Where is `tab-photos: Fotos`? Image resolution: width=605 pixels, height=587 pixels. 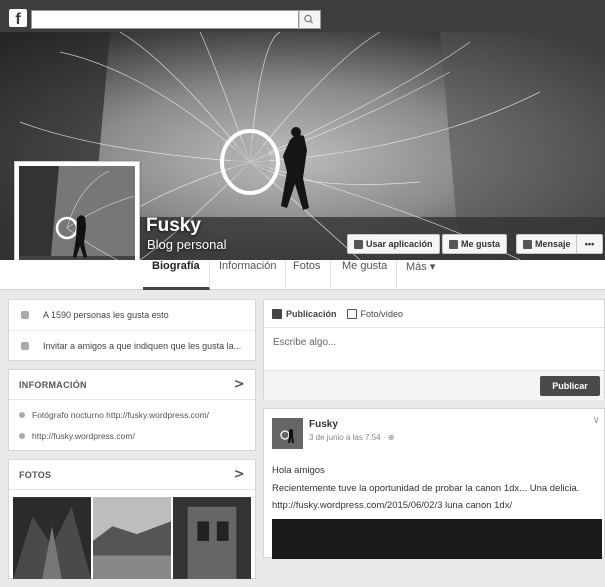 tab-photos: Fotos is located at coordinates (307, 275).